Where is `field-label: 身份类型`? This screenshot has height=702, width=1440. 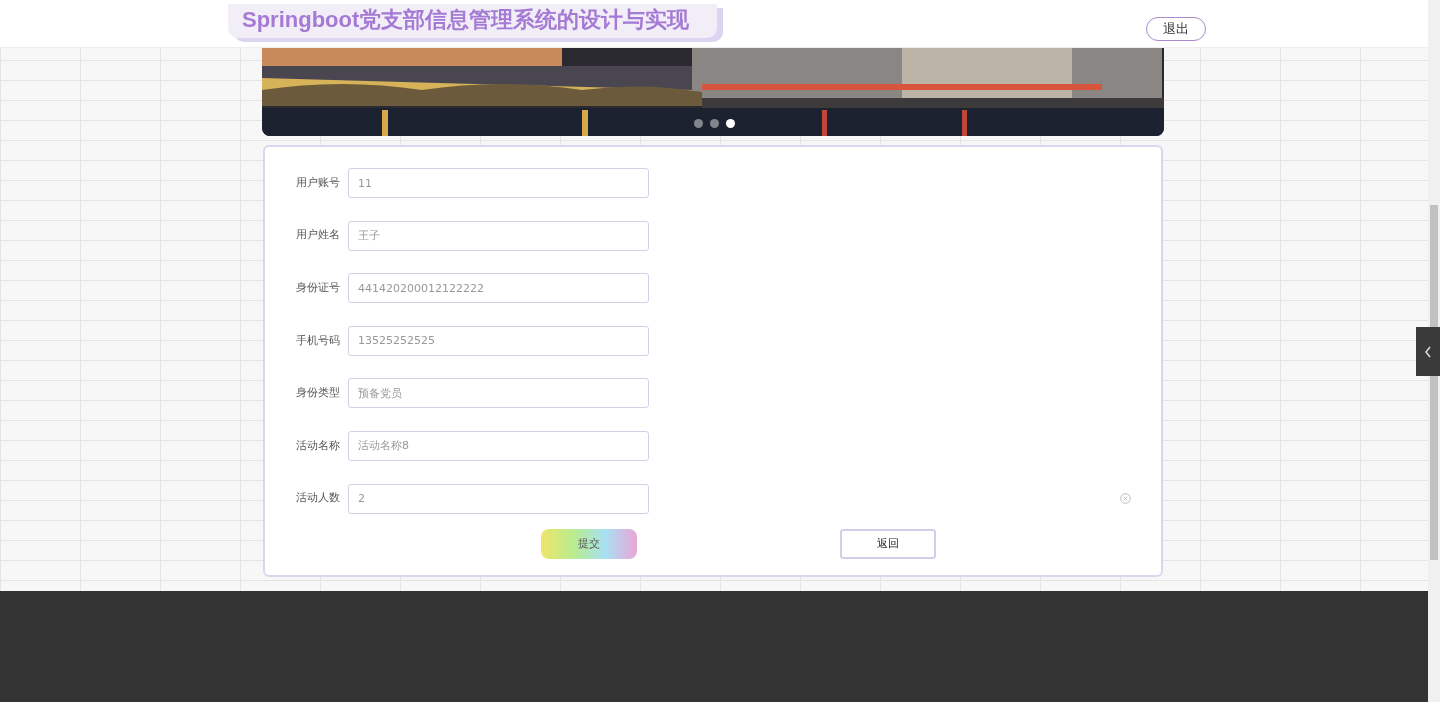
field-label: 身份类型 is located at coordinates (317, 393).